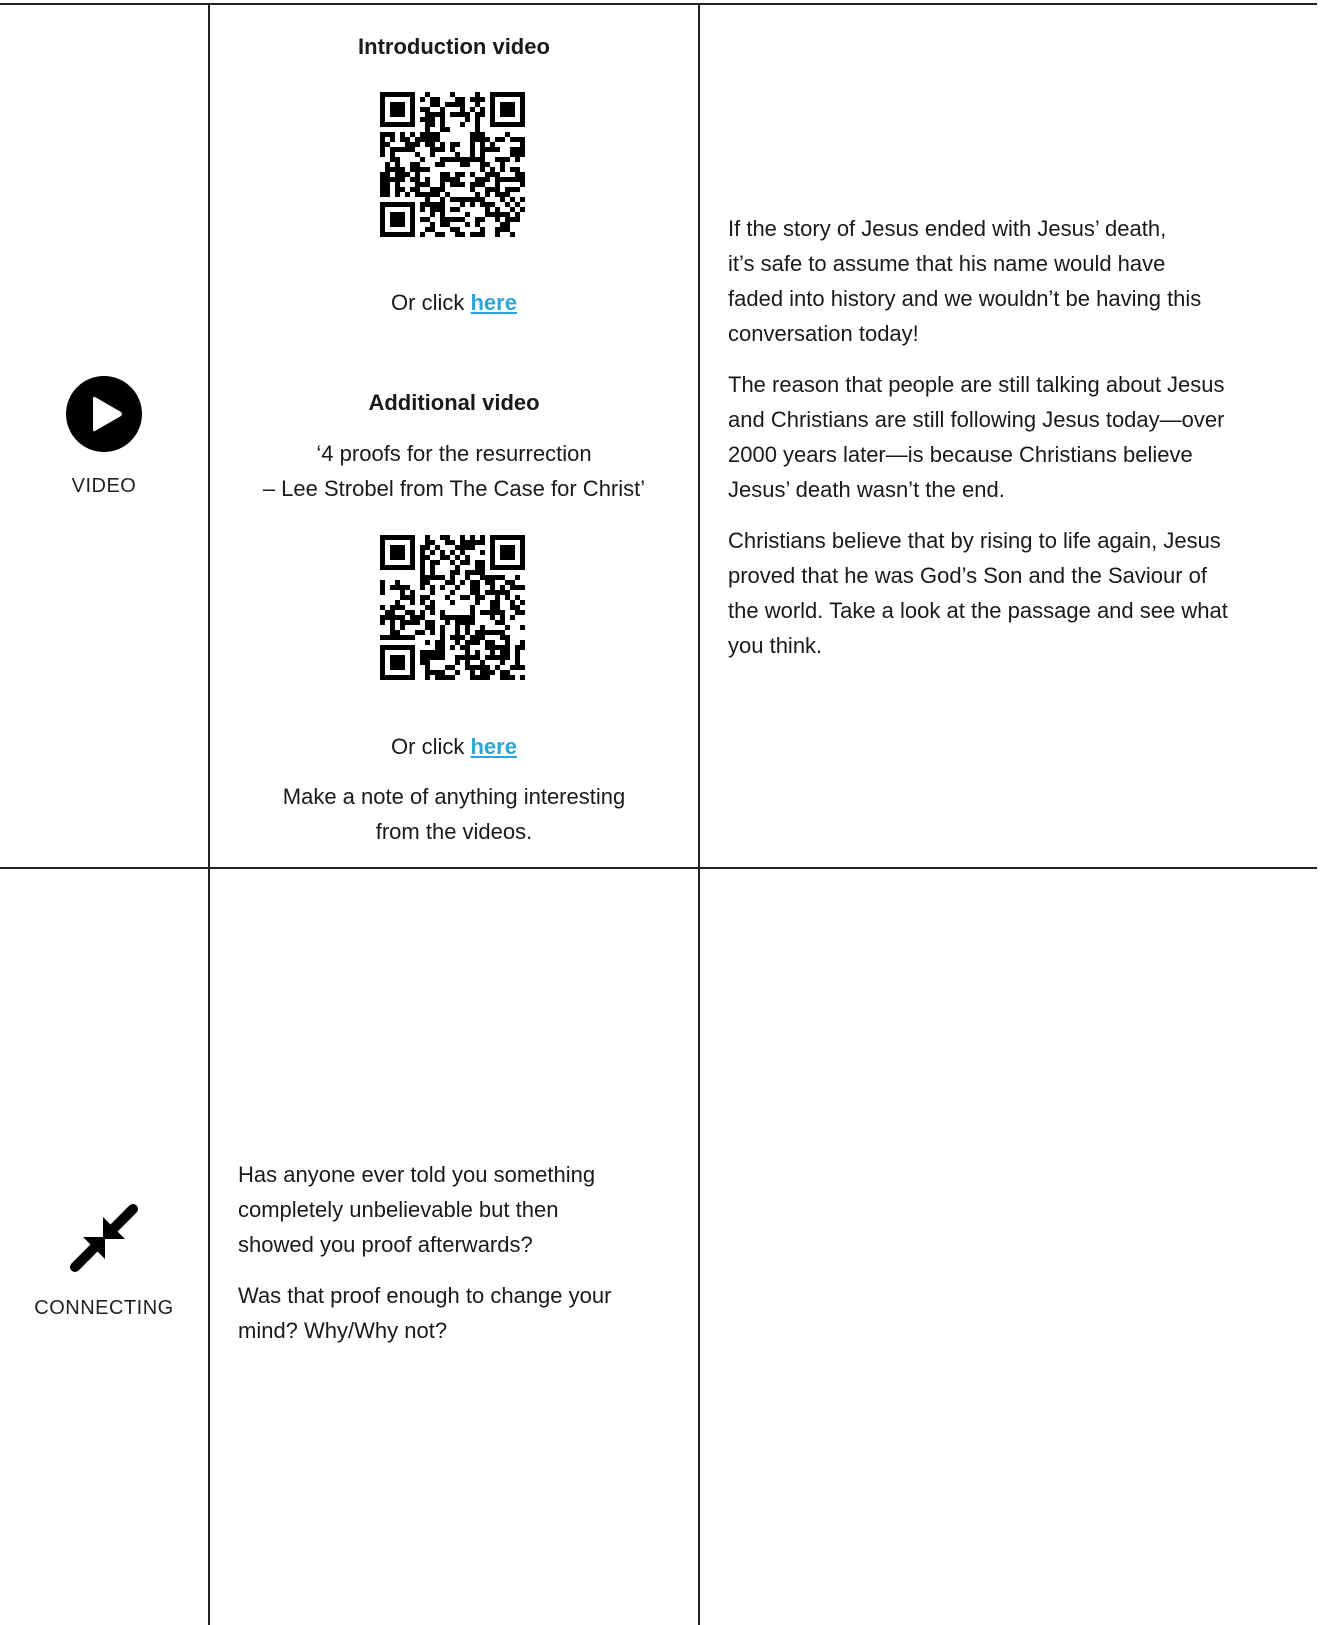 The height and width of the screenshot is (1625, 1322). Describe the element at coordinates (454, 488) in the screenshot. I see `additional-title-line2: – Lee Strobel from The Case for Christ’` at that location.